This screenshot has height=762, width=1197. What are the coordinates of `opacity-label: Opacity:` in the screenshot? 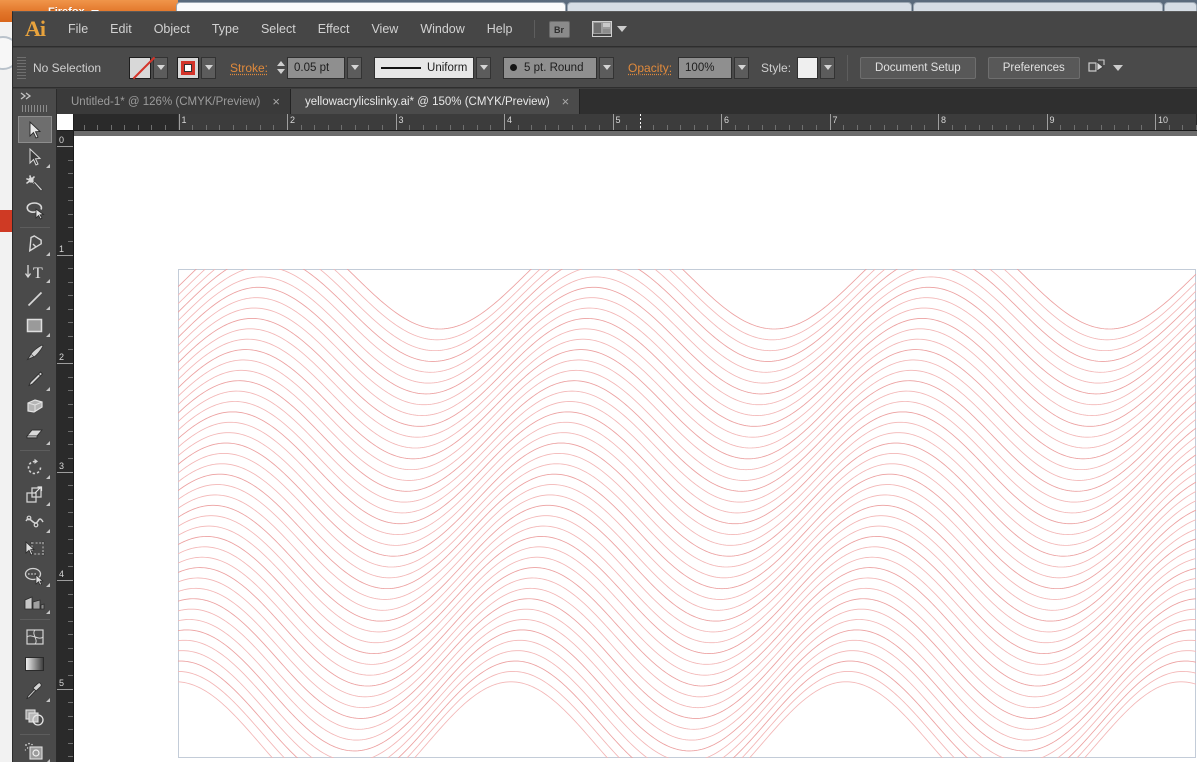 It's located at (650, 68).